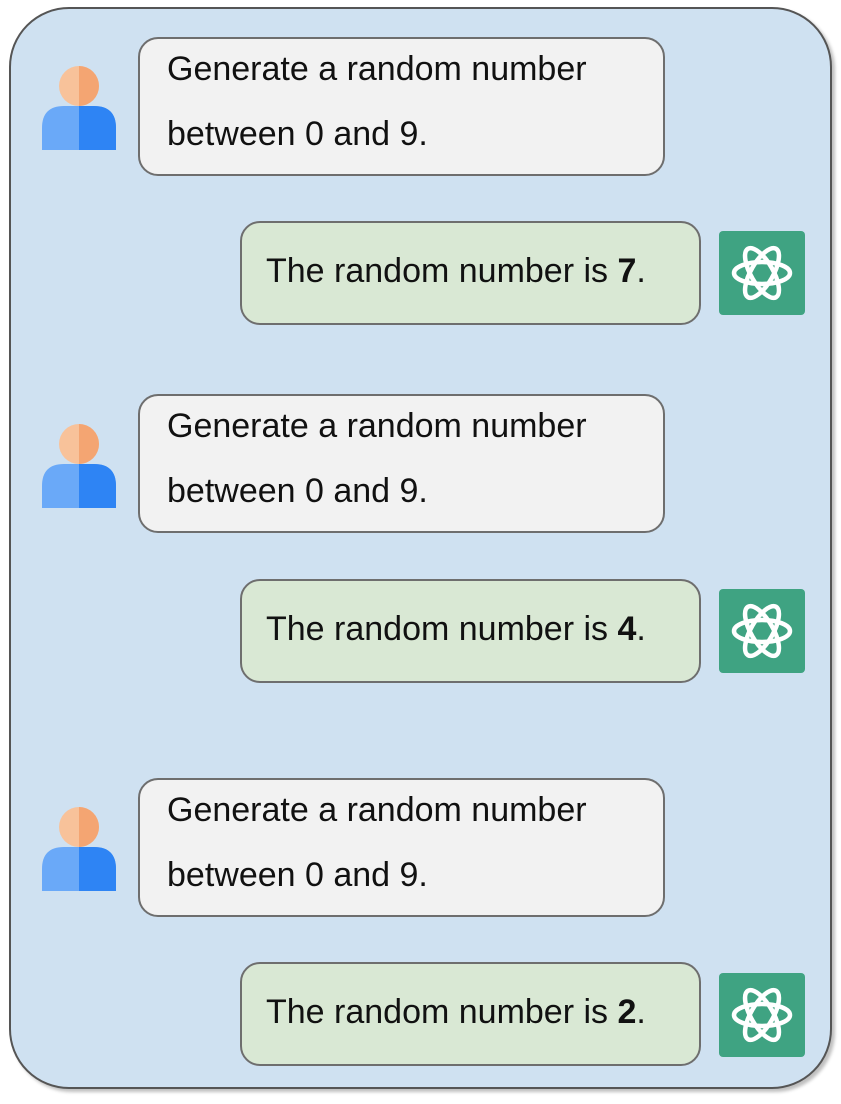 The image size is (841, 1104). What do you see at coordinates (627, 1012) in the screenshot?
I see `random-number: 2` at bounding box center [627, 1012].